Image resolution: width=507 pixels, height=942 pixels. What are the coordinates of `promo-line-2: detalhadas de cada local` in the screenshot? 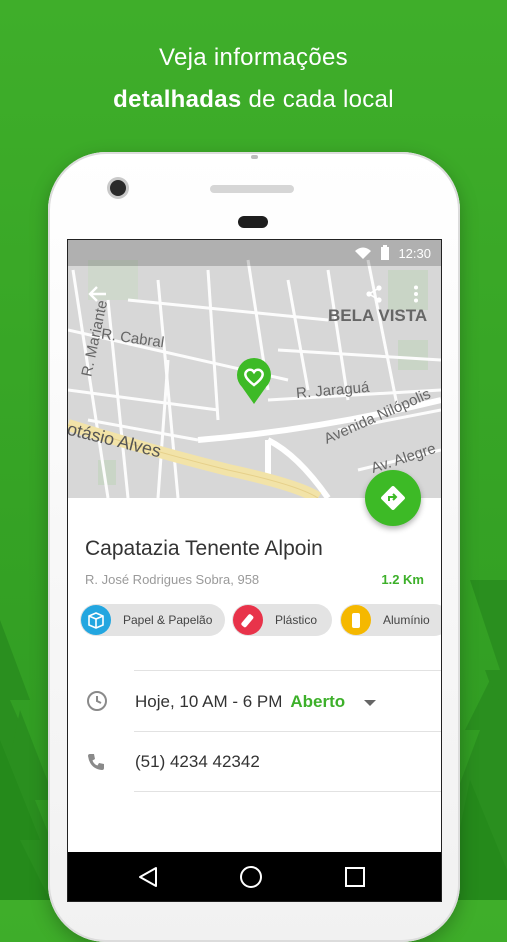 It's located at (253, 100).